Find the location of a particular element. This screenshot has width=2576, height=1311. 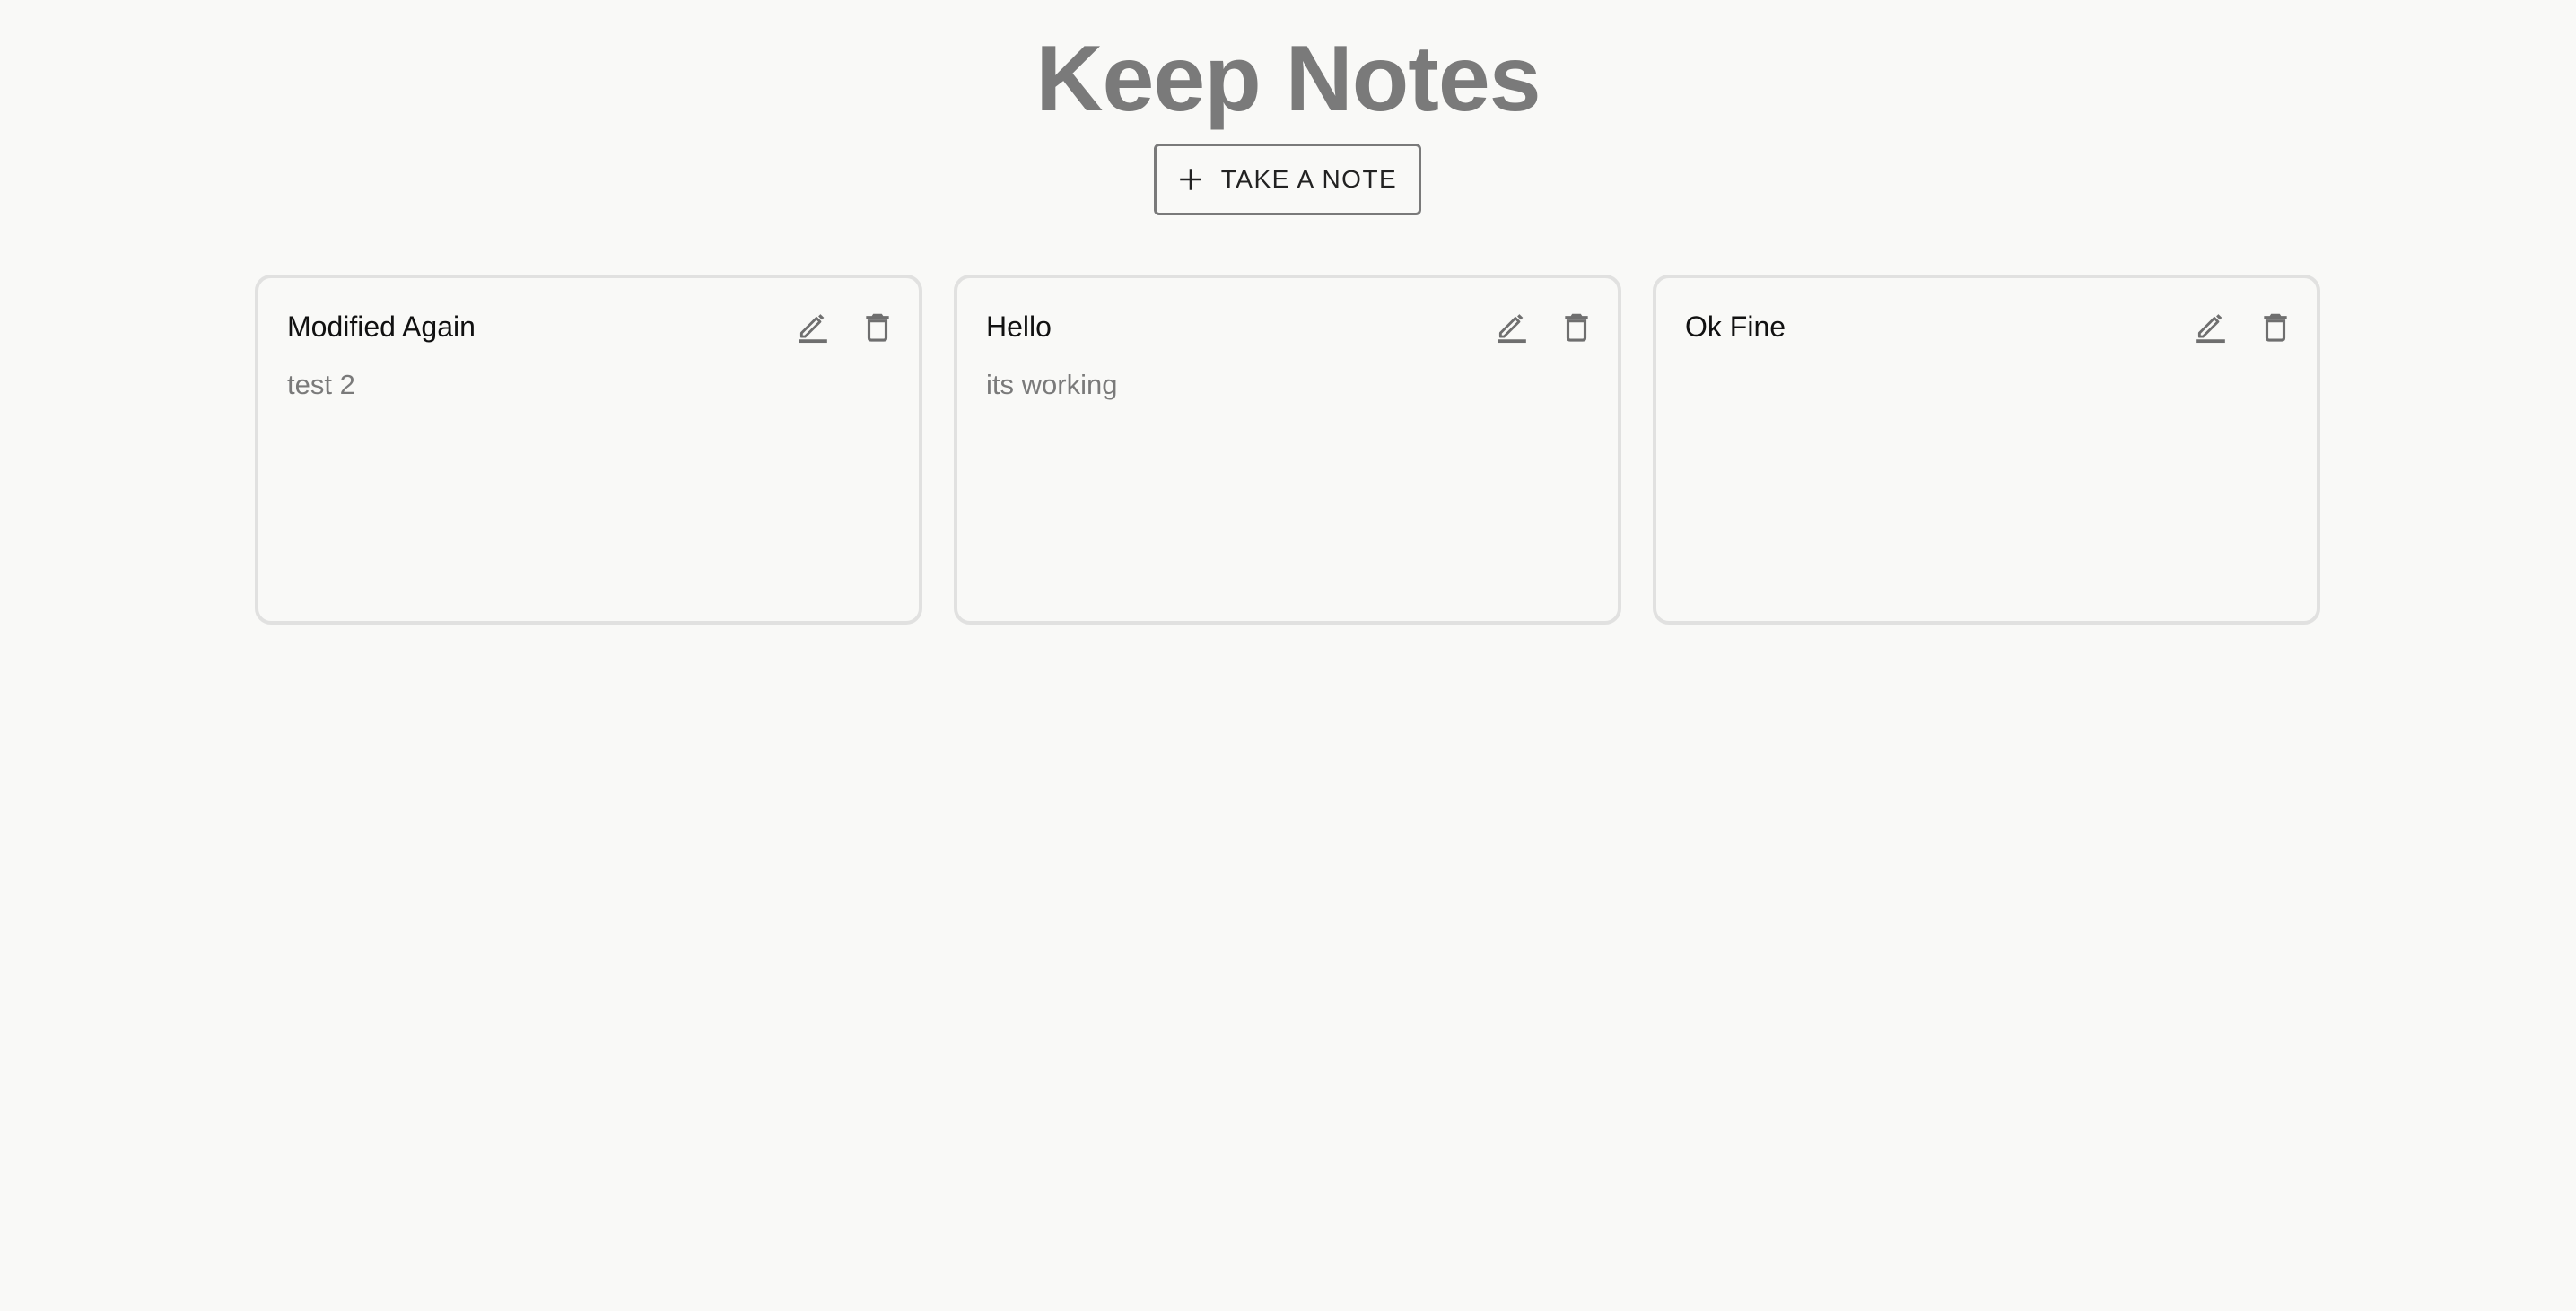

take-a-note-button: TAKE A NOTE is located at coordinates (1287, 180).